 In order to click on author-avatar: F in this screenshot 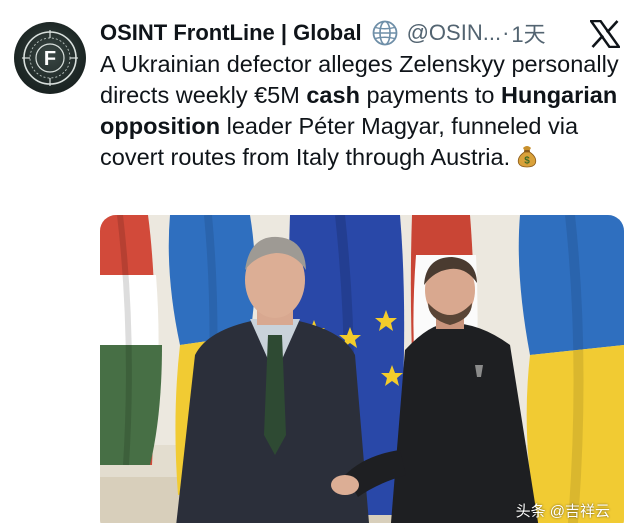, I will do `click(50, 58)`.